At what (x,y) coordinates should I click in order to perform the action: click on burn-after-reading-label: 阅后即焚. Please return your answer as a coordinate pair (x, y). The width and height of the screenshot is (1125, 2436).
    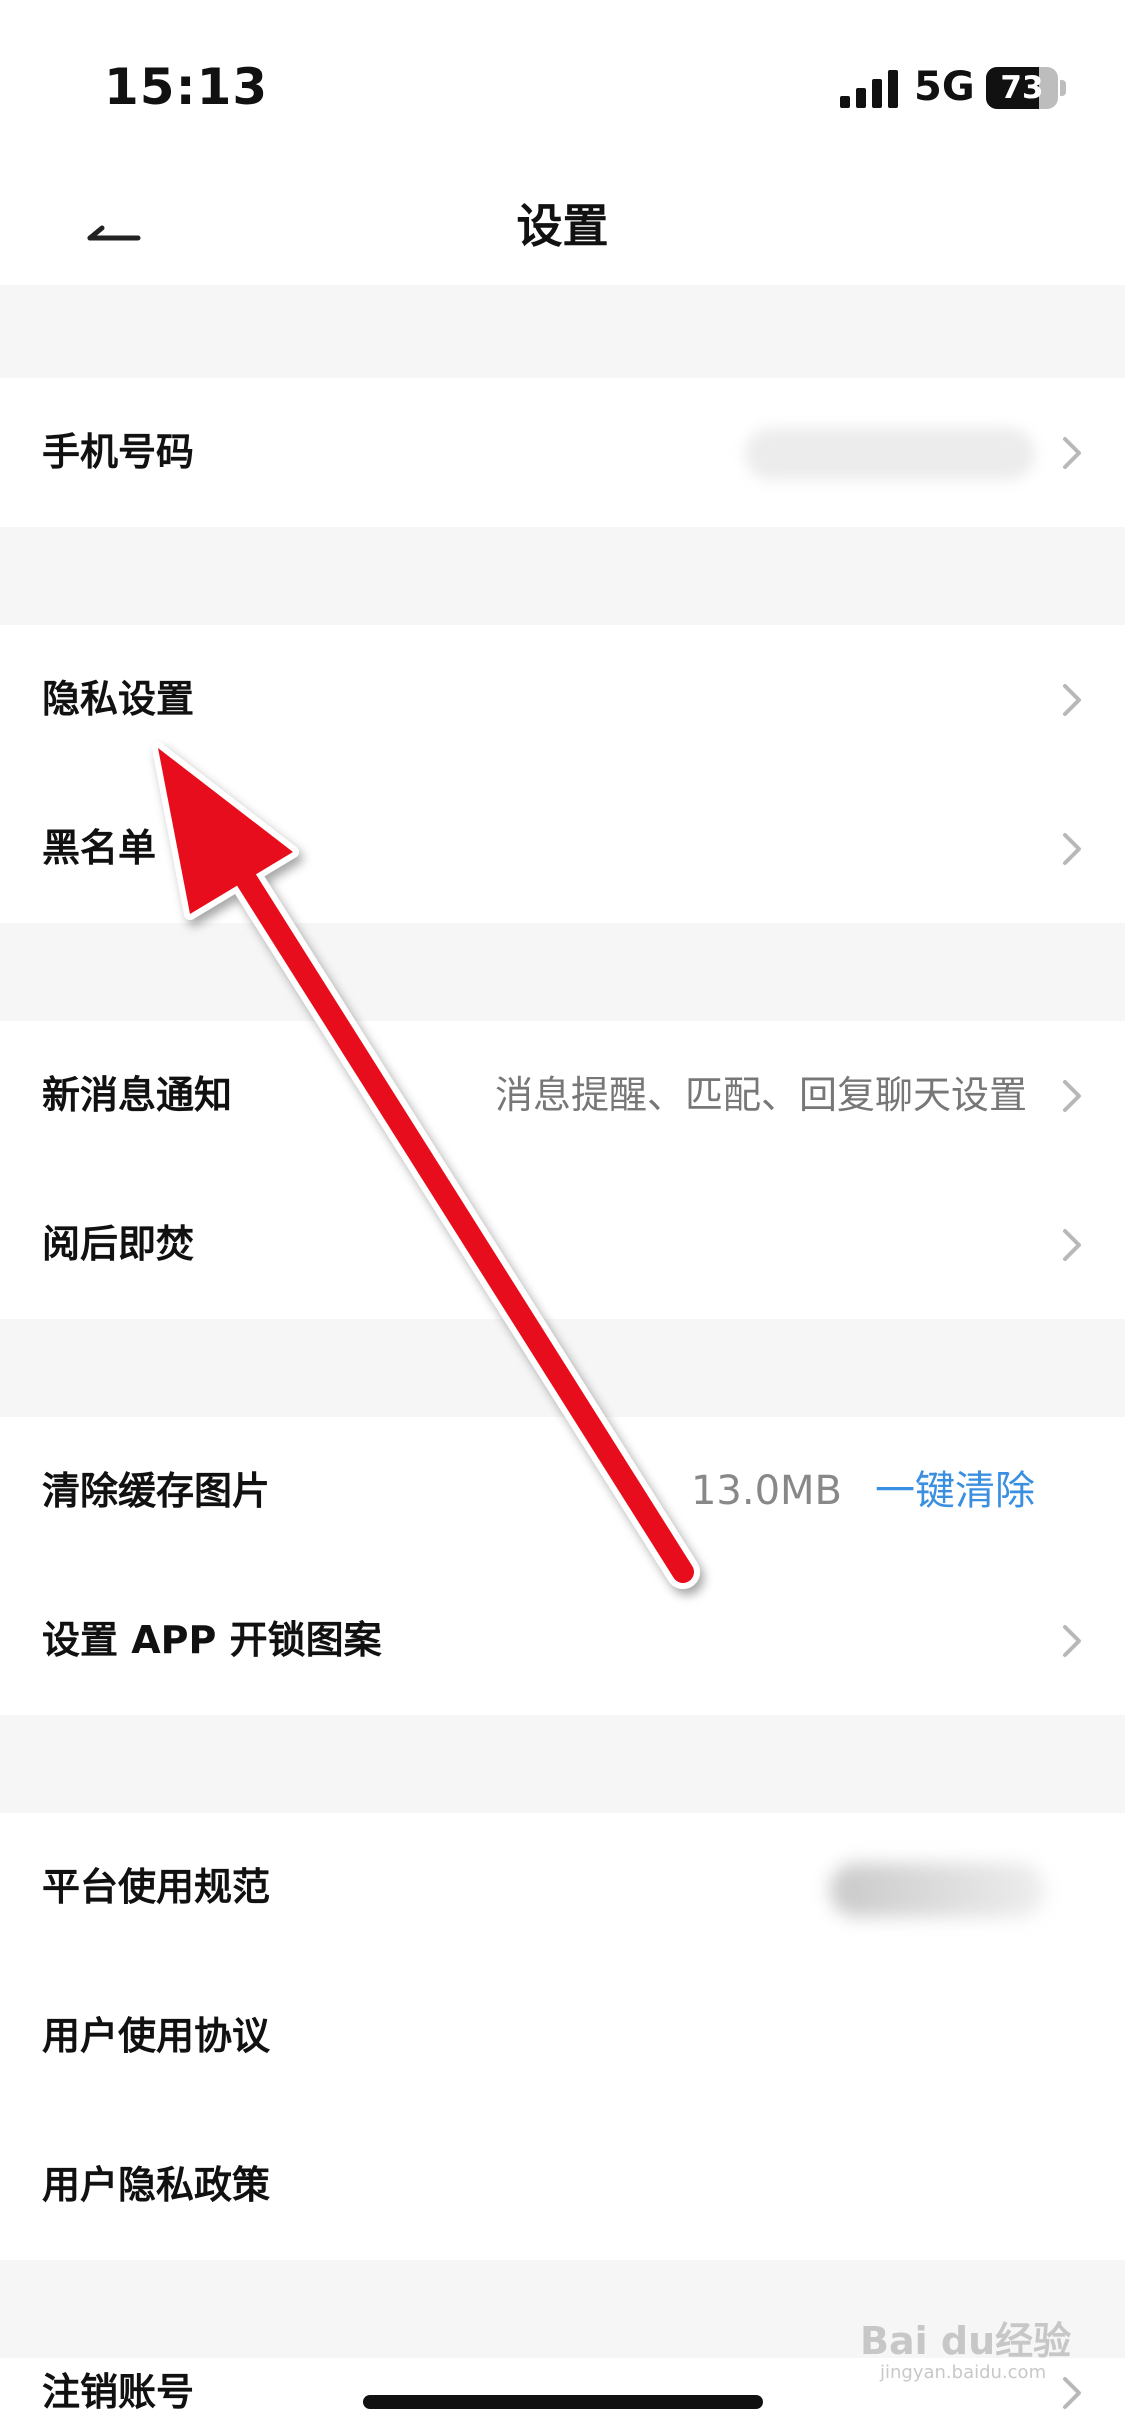
    Looking at the image, I should click on (118, 1244).